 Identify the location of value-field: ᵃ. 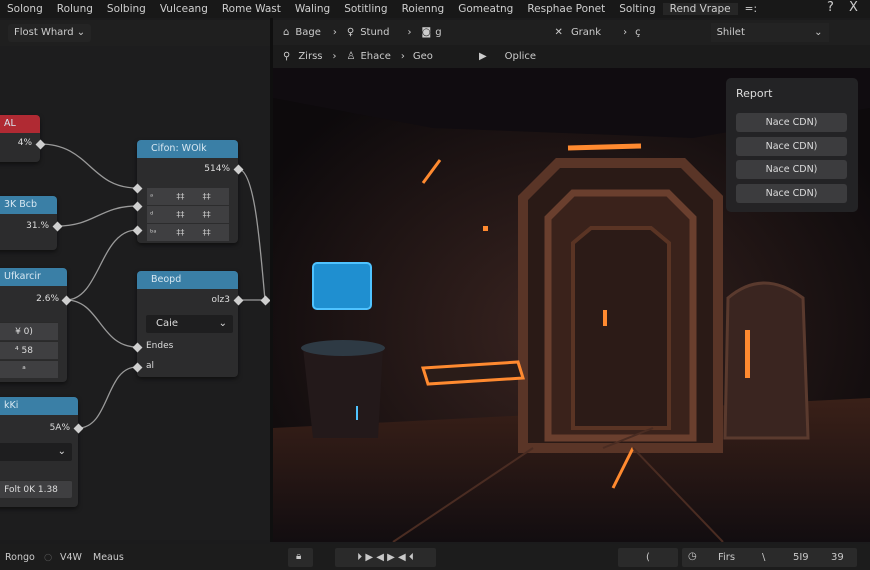
(29, 369).